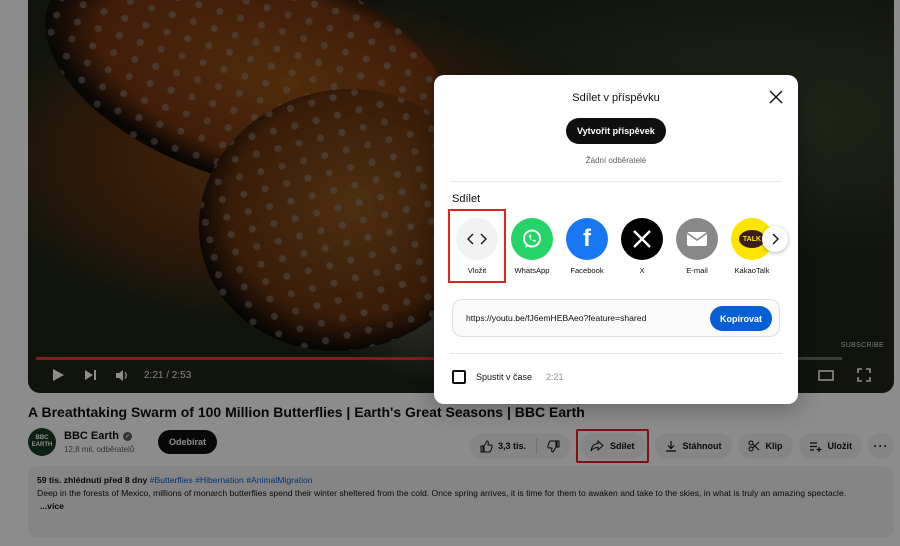 The width and height of the screenshot is (900, 546). I want to click on start-at-row: Spustit v čase 2:21, so click(508, 377).